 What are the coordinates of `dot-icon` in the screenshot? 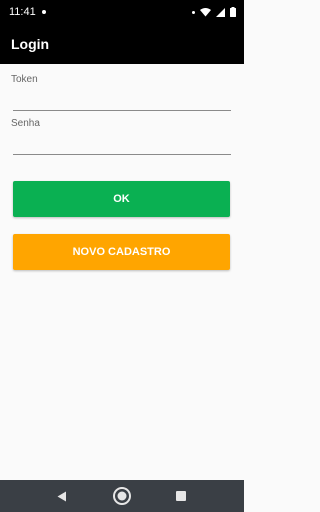 It's located at (193, 12).